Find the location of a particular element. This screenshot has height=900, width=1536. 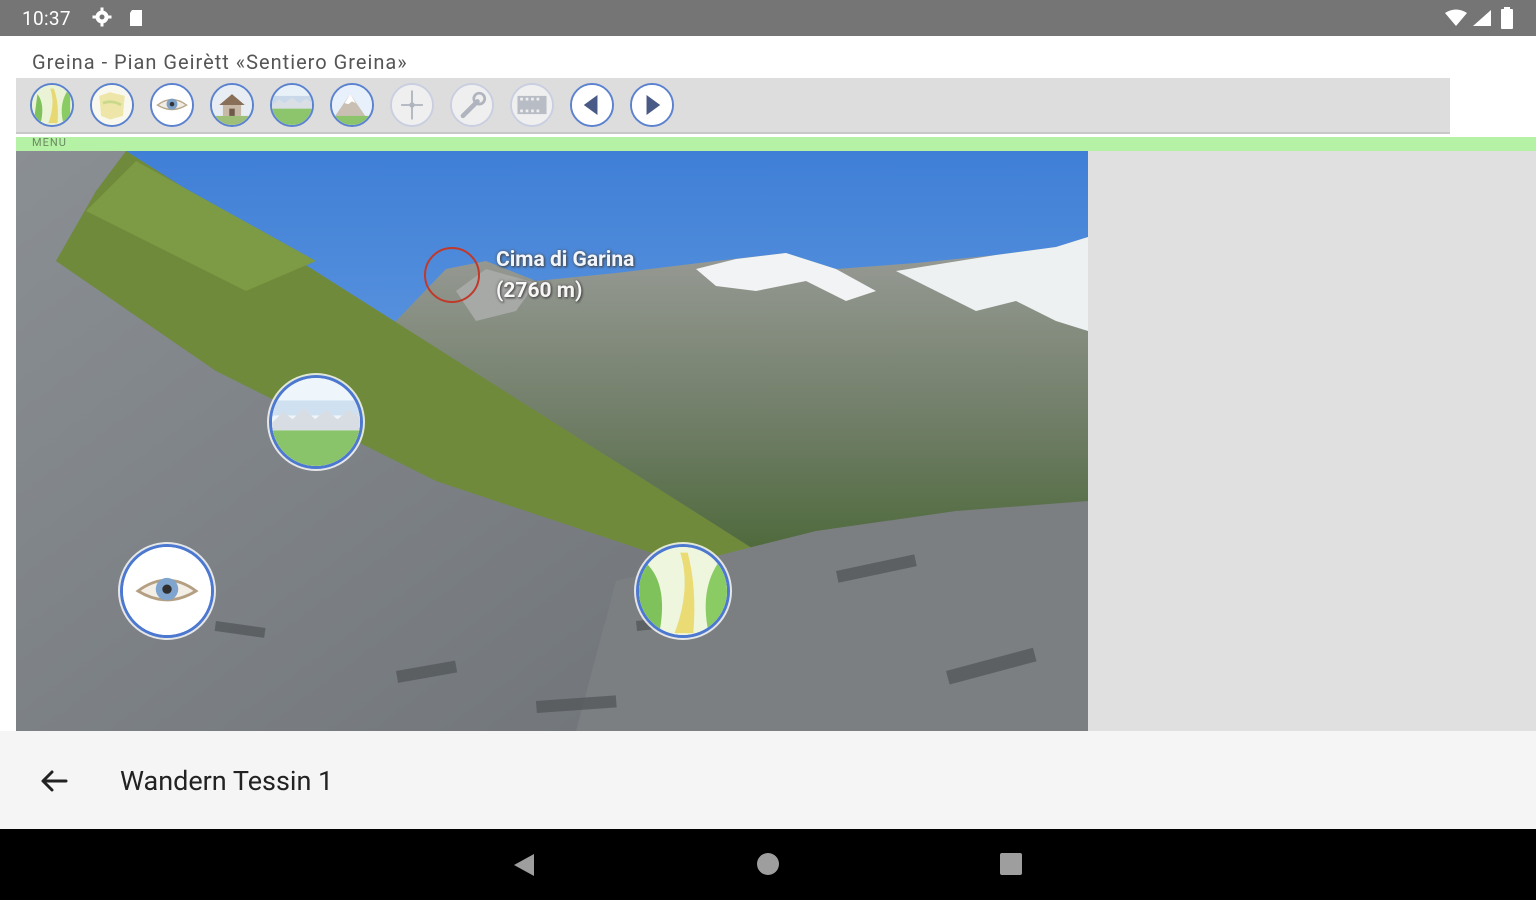

route-hotspot is located at coordinates (683, 591).